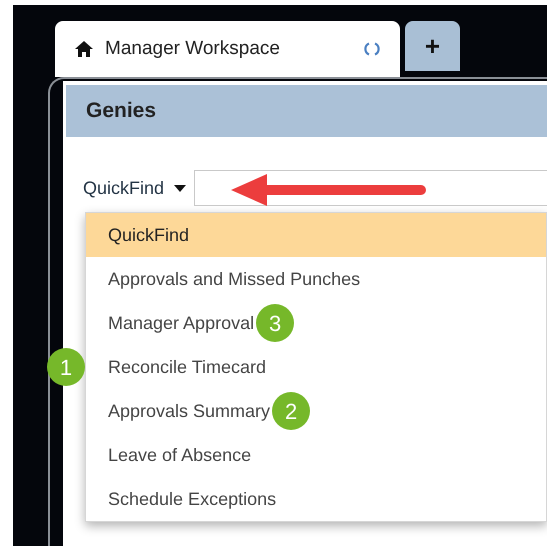 The width and height of the screenshot is (547, 546). What do you see at coordinates (227, 49) in the screenshot?
I see `workspace-tab: Manager Workspace` at bounding box center [227, 49].